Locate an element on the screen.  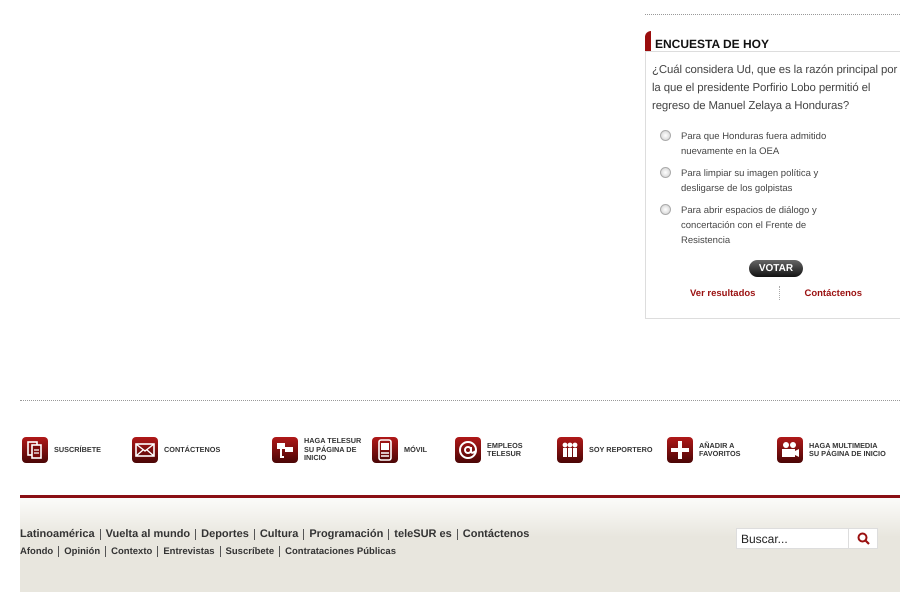
nav-link: Contáctenos is located at coordinates (496, 534).